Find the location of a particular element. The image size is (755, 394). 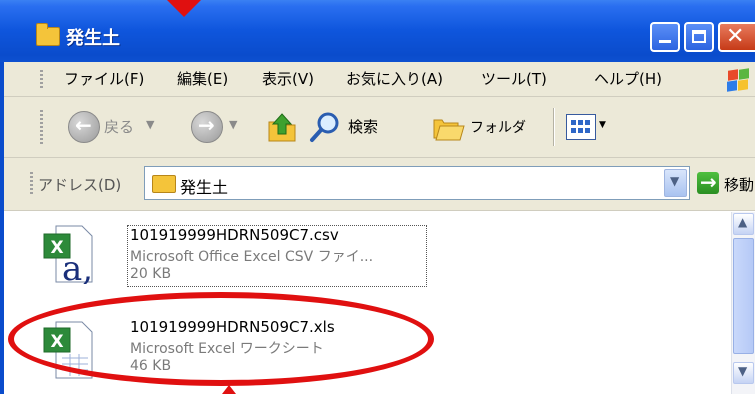

folders-label: フォルダ is located at coordinates (498, 127).